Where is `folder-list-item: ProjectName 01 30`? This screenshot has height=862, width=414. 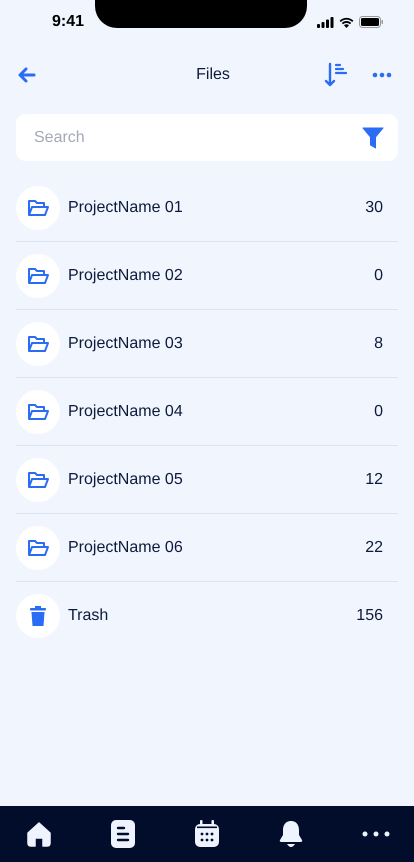
folder-list-item: ProjectName 01 30 is located at coordinates (207, 208).